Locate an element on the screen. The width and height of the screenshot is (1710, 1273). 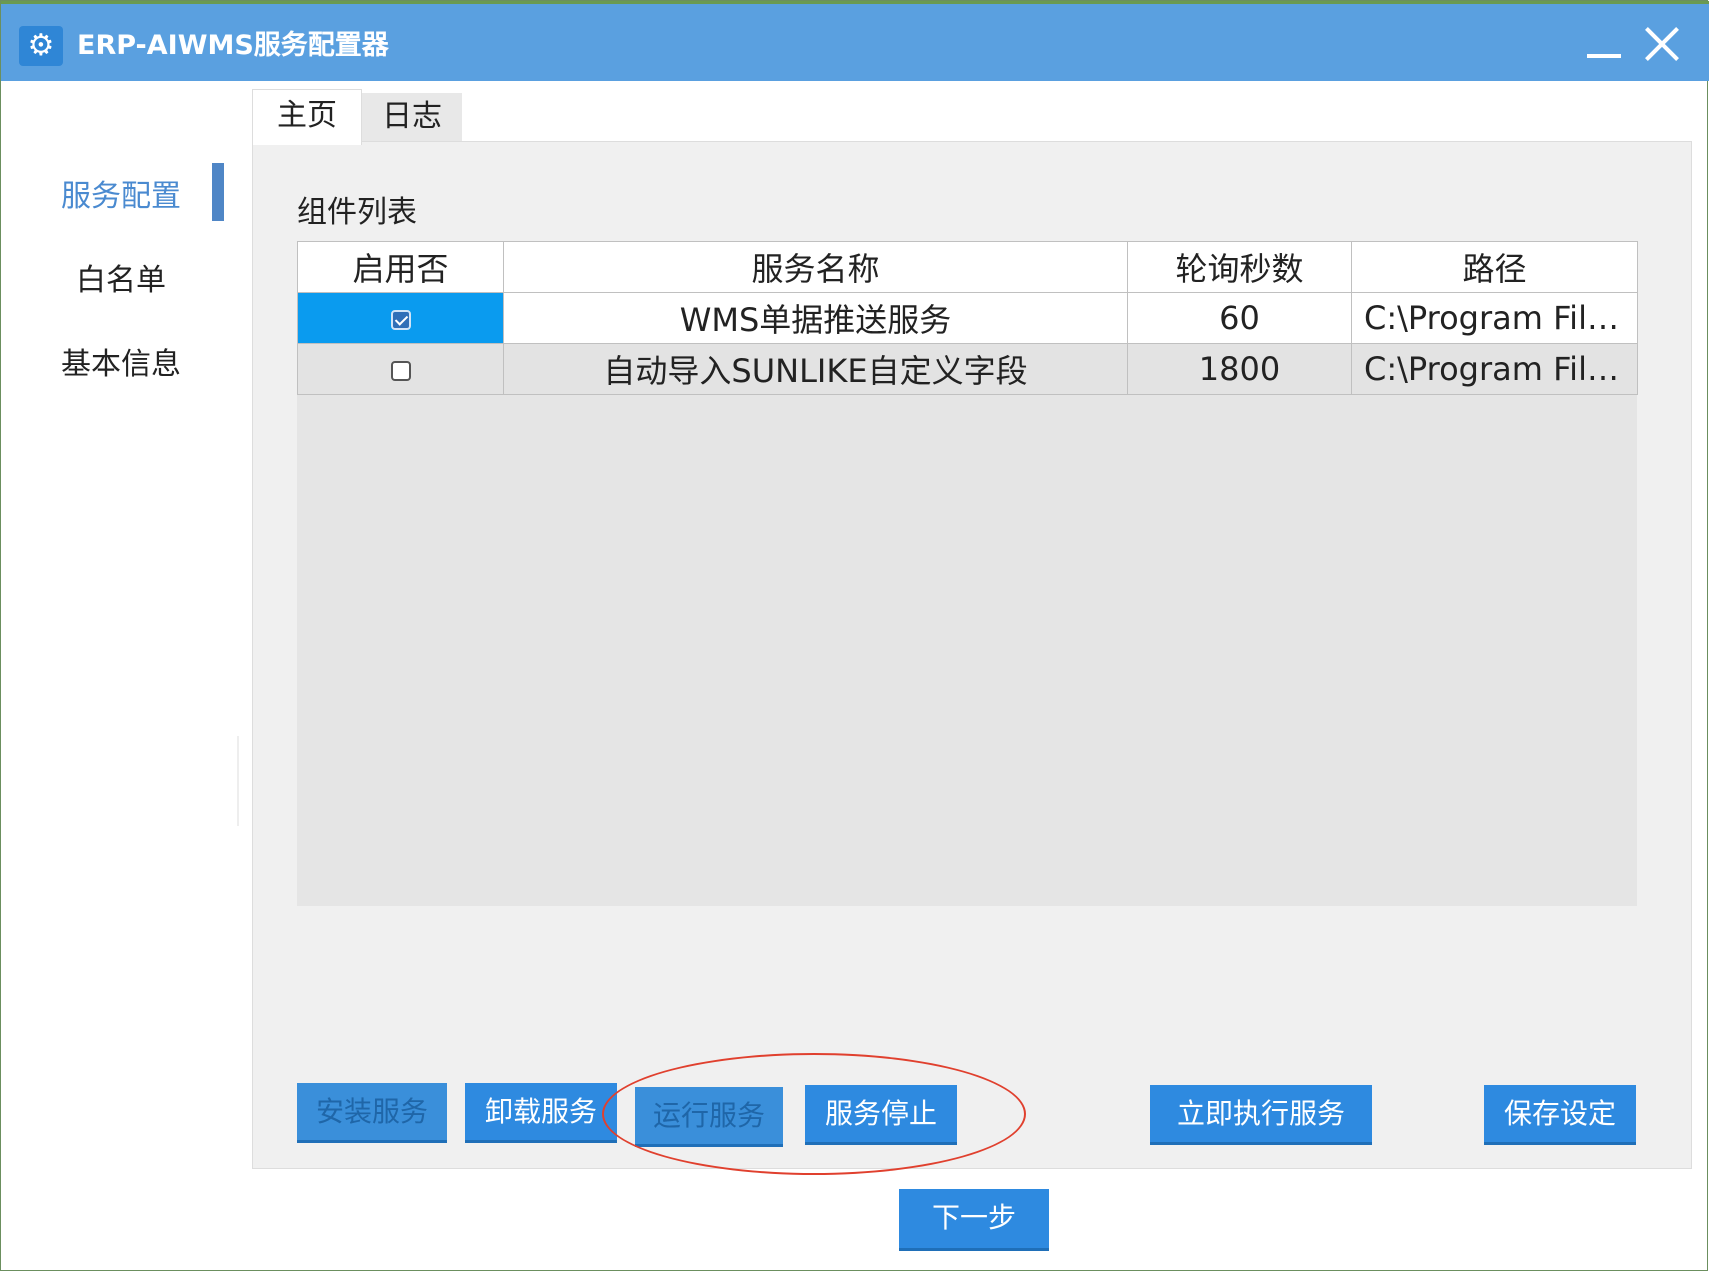
sidebar-item-whitelist: 白名单 is located at coordinates (121, 277).